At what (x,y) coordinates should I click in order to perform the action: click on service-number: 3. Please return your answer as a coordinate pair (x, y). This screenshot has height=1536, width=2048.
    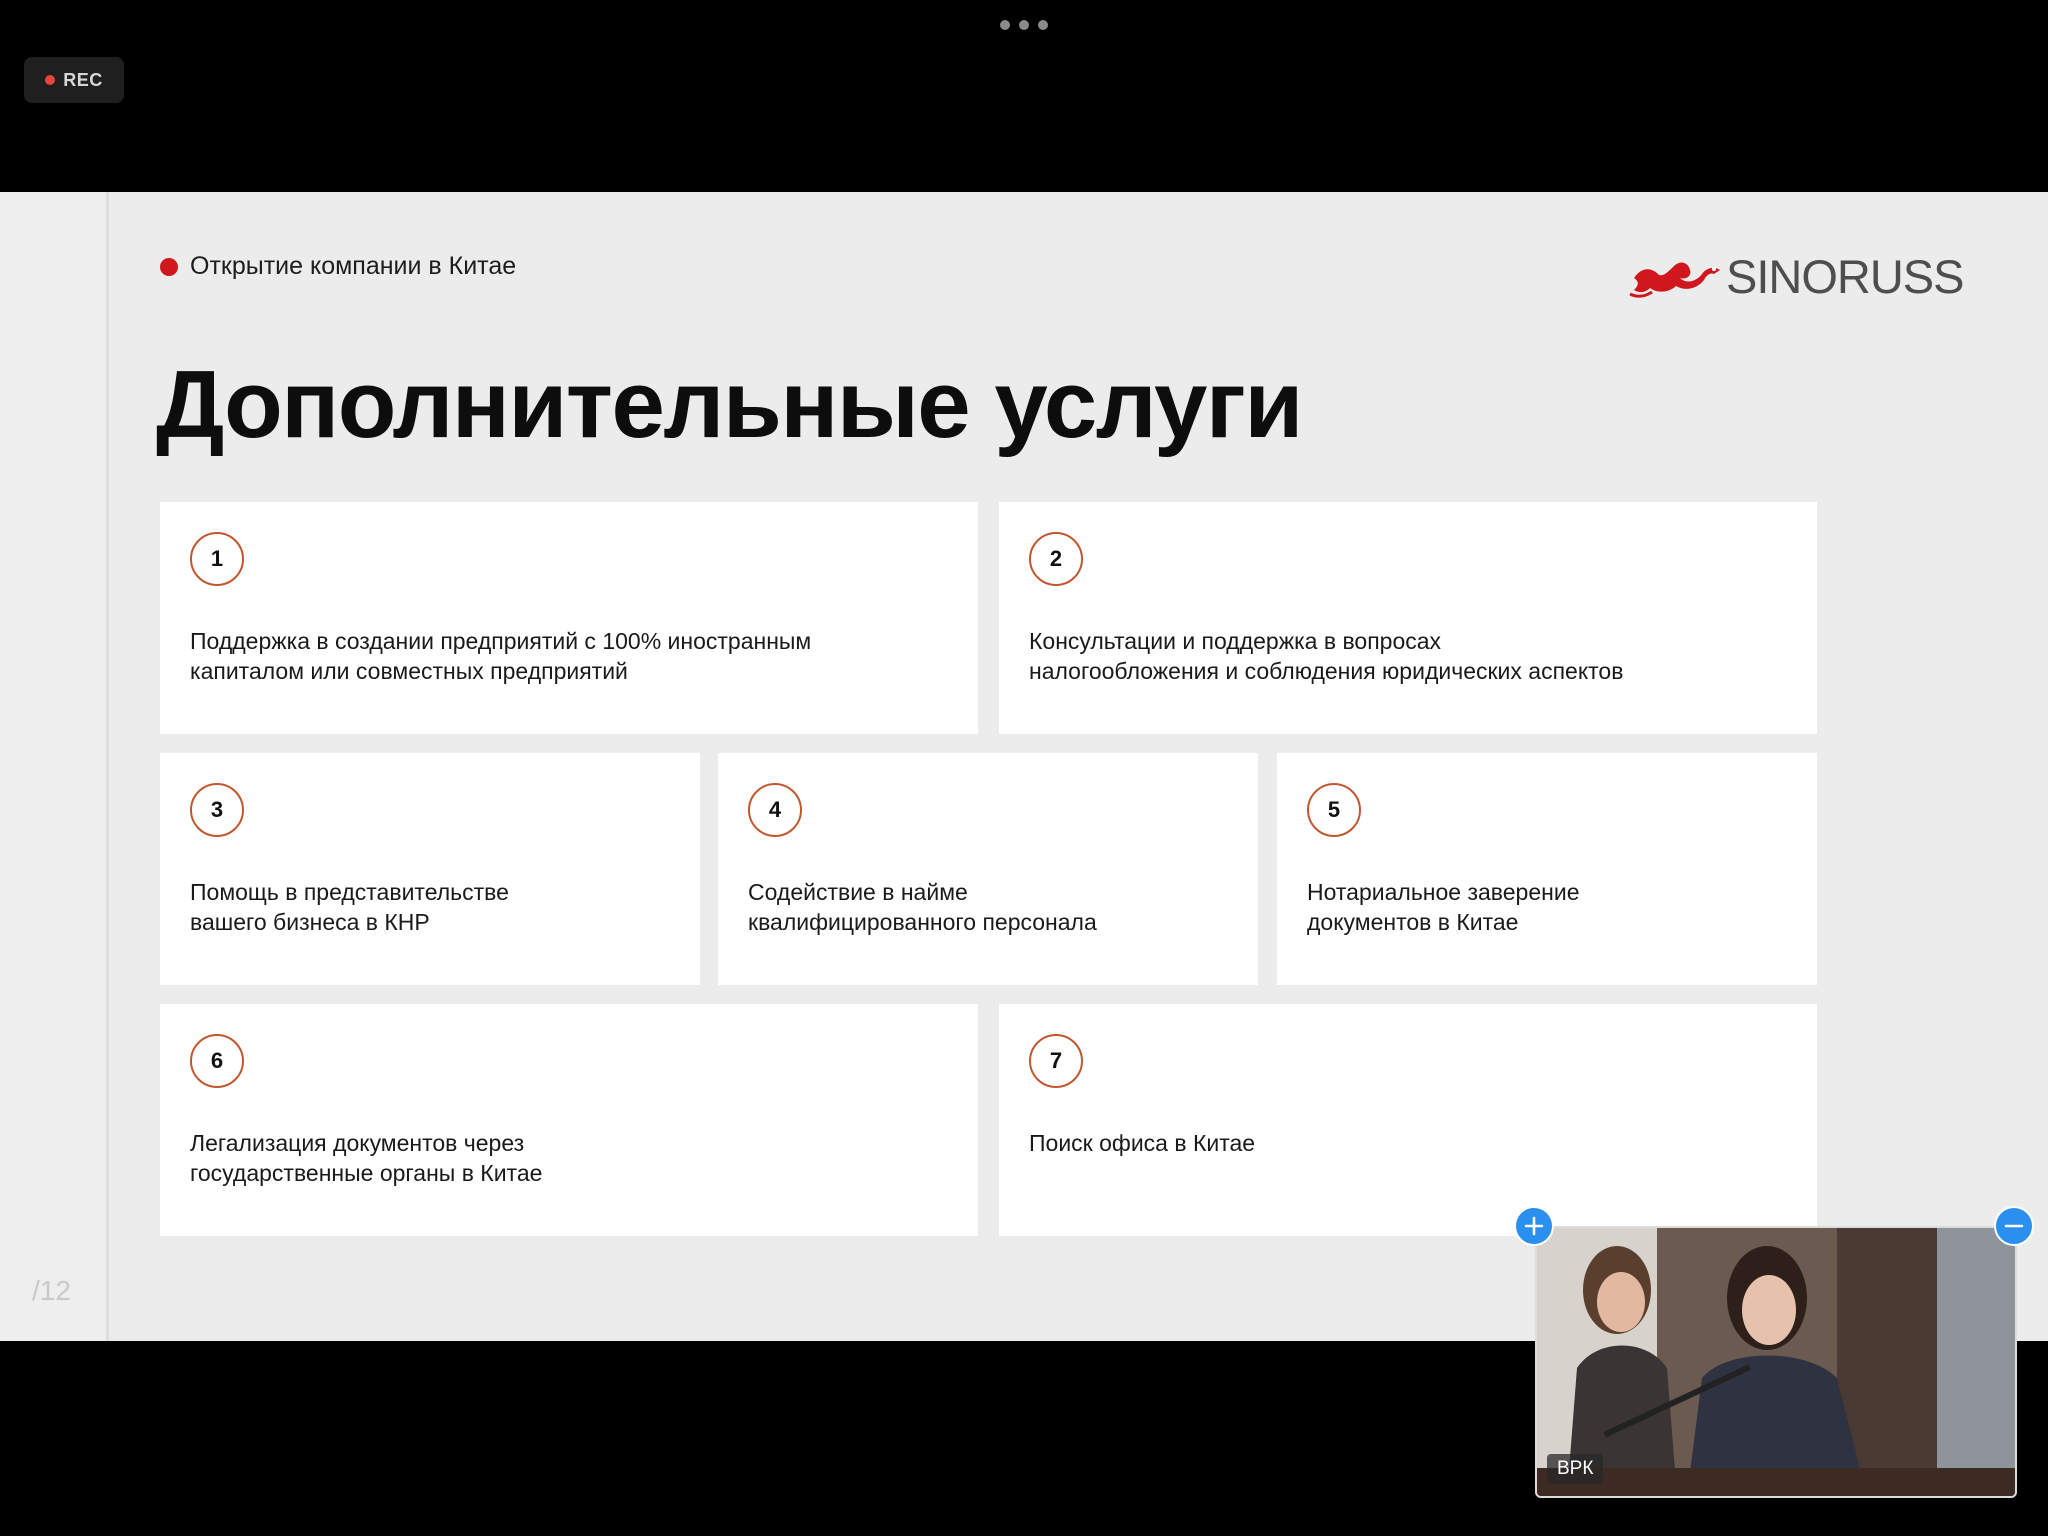
    Looking at the image, I should click on (217, 810).